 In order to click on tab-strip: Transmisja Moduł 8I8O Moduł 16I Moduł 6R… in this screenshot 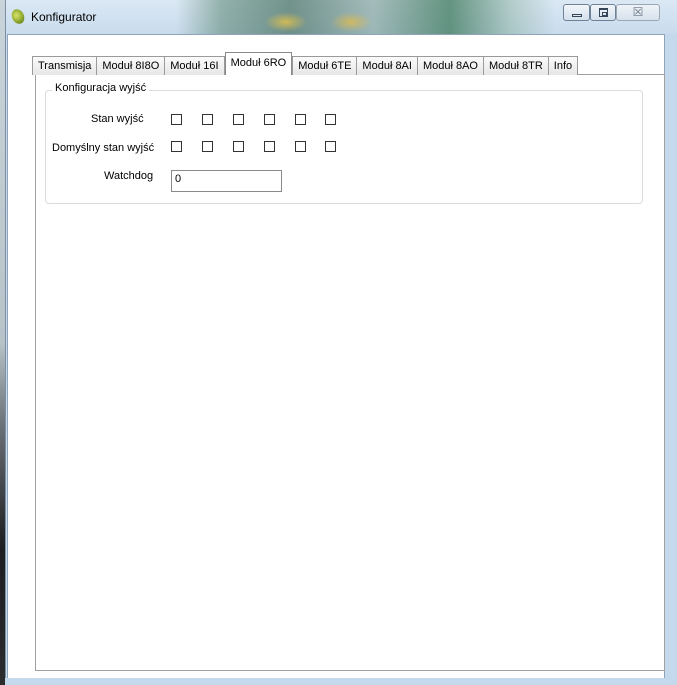, I will do `click(305, 63)`.